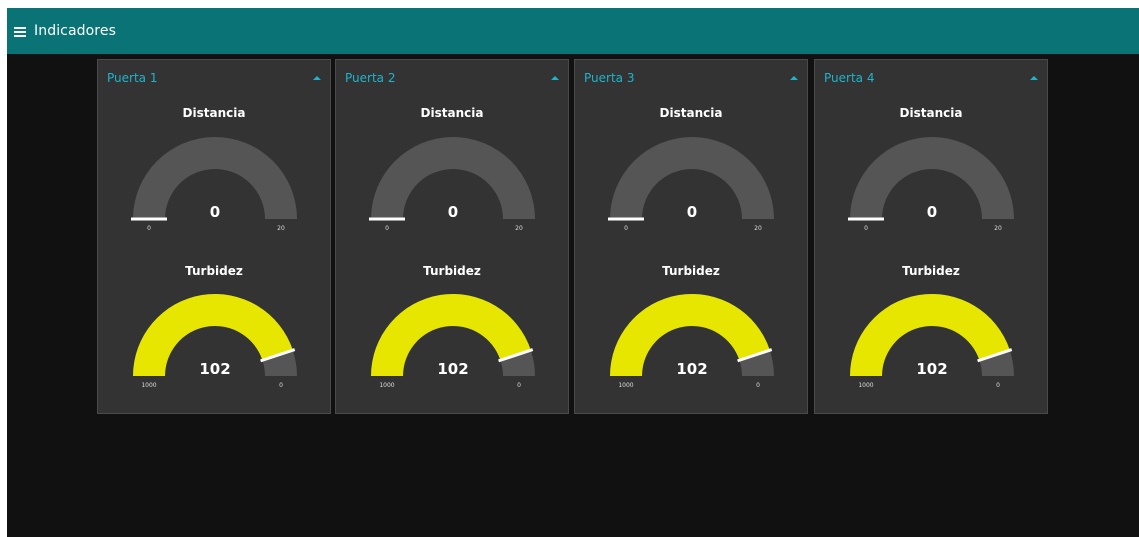 The height and width of the screenshot is (537, 1139). Describe the element at coordinates (370, 78) in the screenshot. I see `group-title: Puerta 2` at that location.